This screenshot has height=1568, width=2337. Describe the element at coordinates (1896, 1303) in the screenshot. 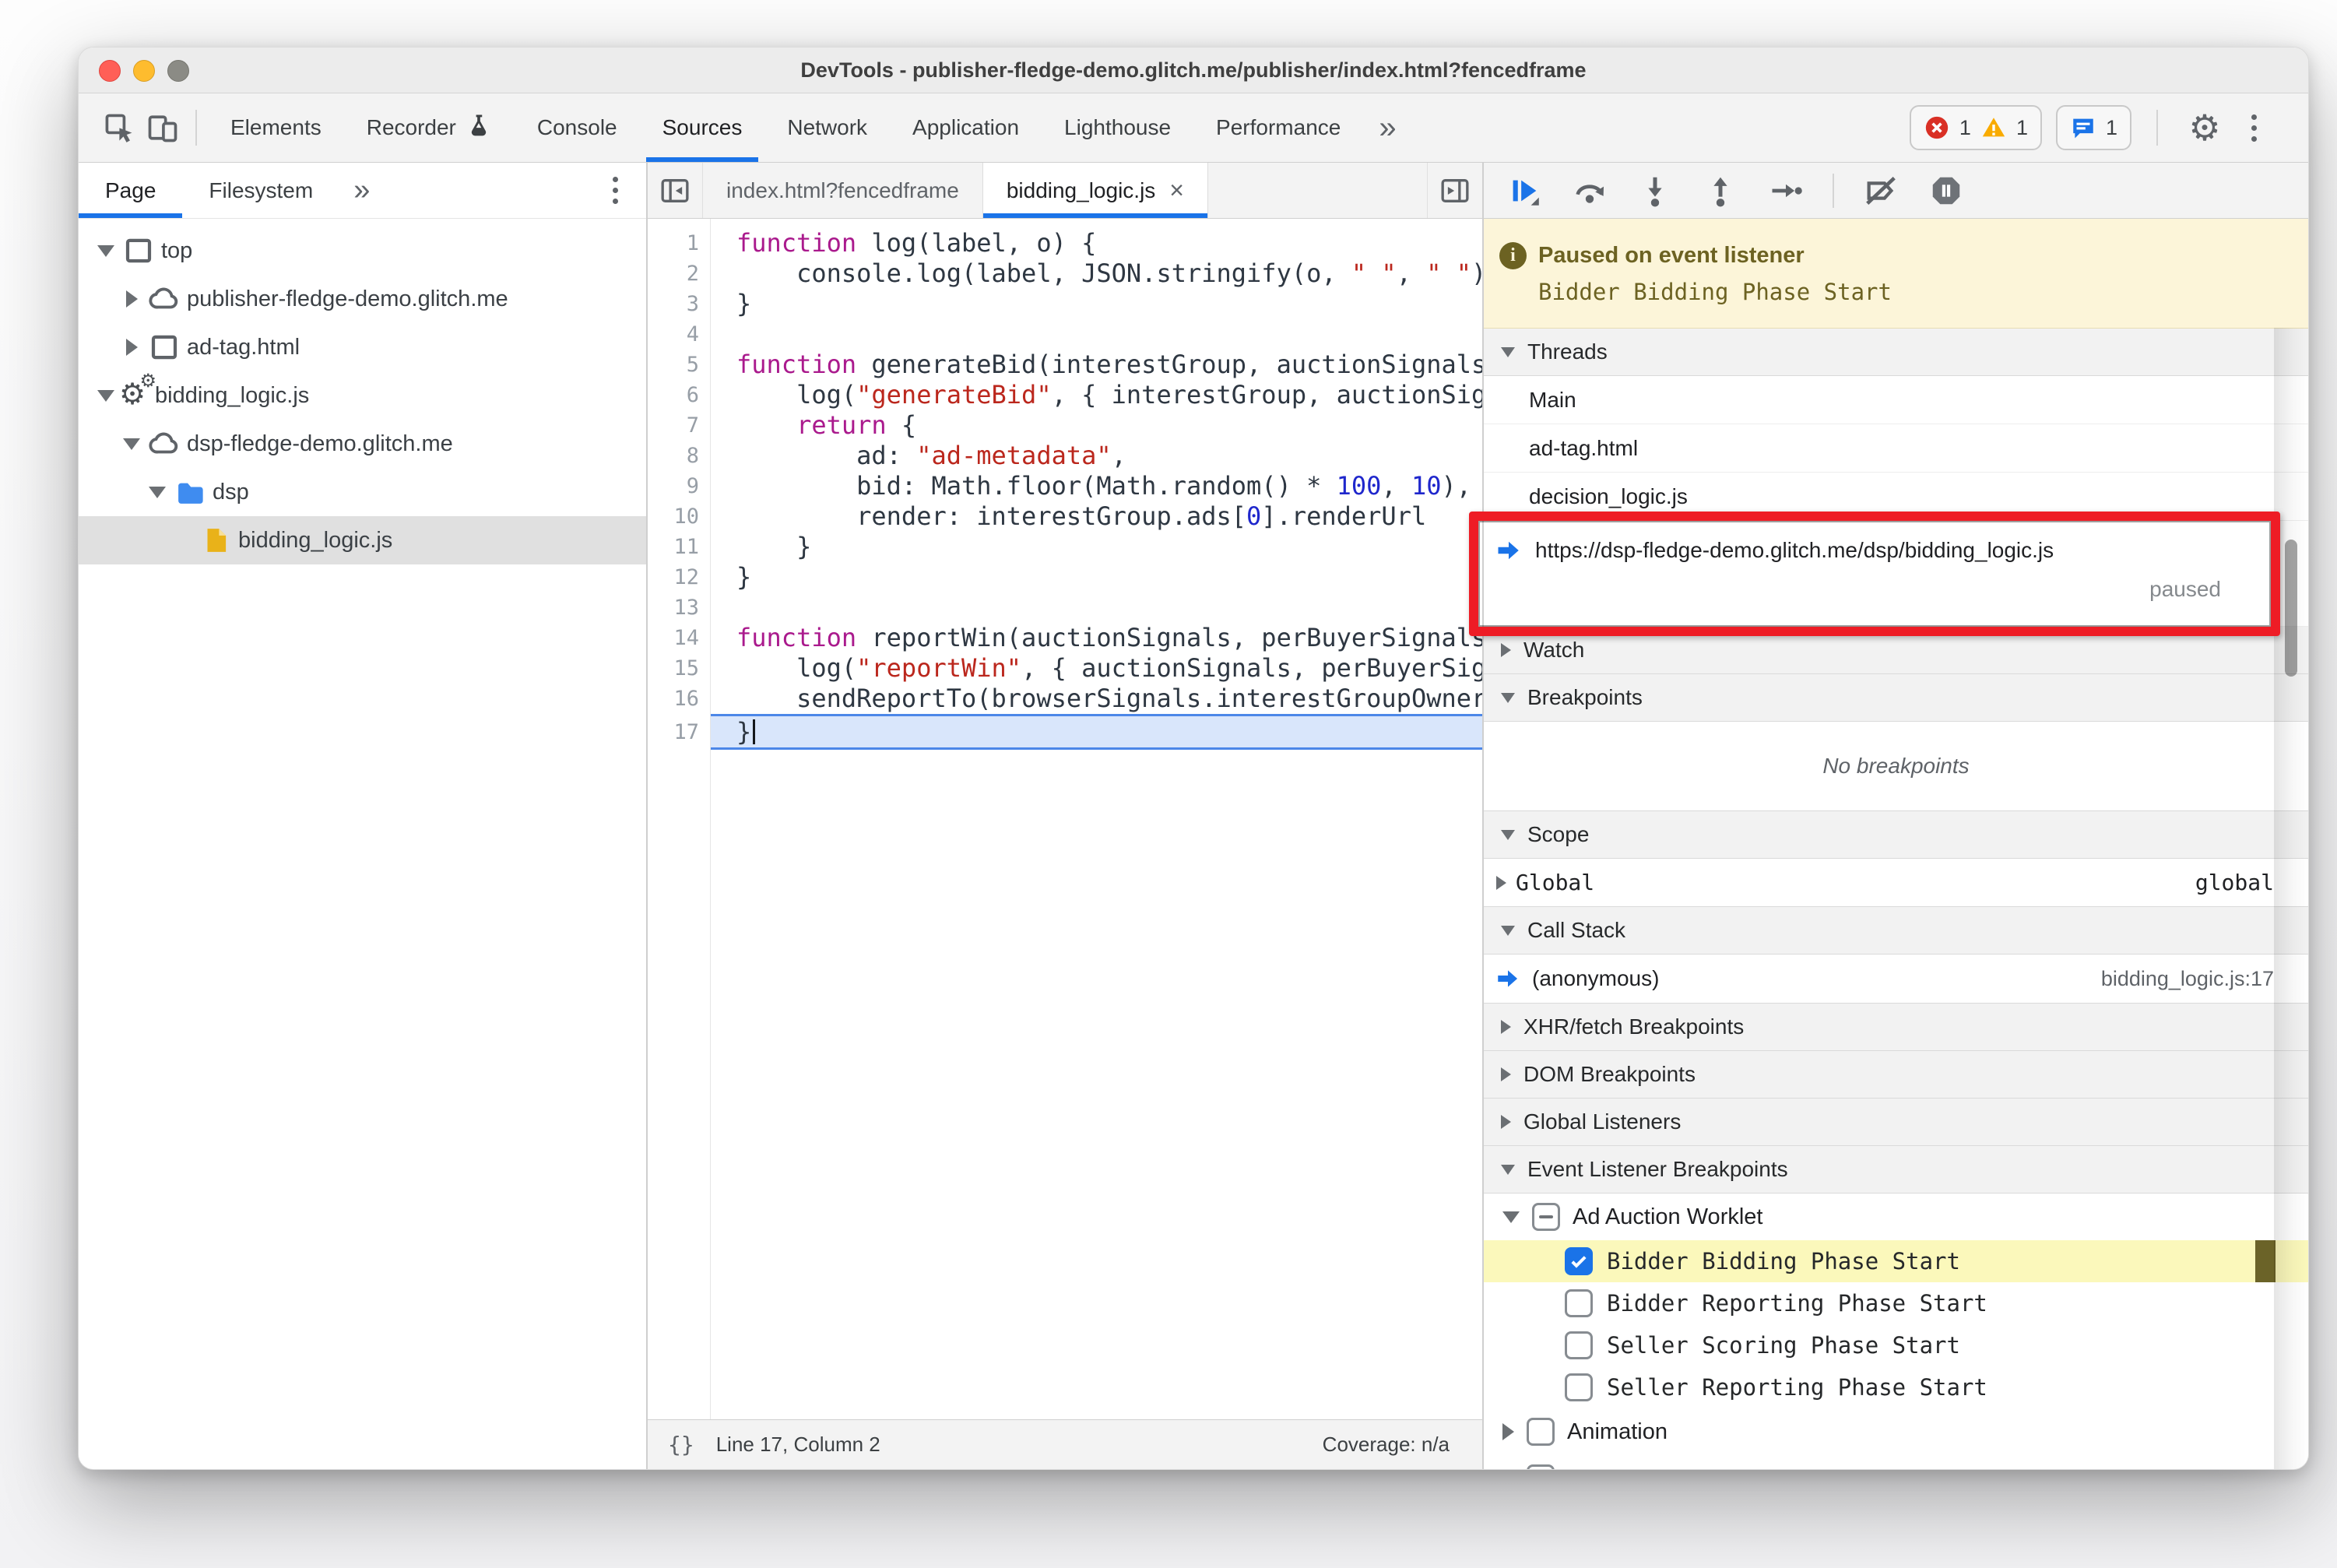

I see `event-breakpoint-bidder-reporting-phase-start: Bidder Reporting Phase Start` at that location.